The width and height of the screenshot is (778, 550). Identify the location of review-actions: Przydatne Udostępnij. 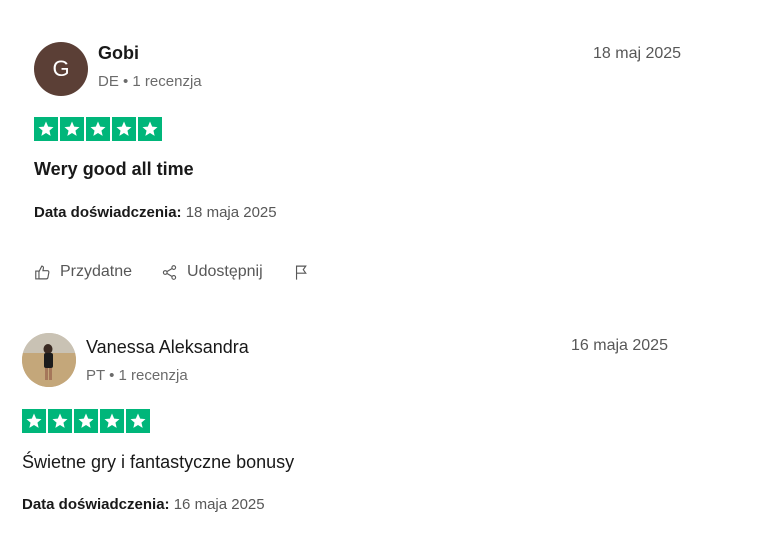
(172, 272).